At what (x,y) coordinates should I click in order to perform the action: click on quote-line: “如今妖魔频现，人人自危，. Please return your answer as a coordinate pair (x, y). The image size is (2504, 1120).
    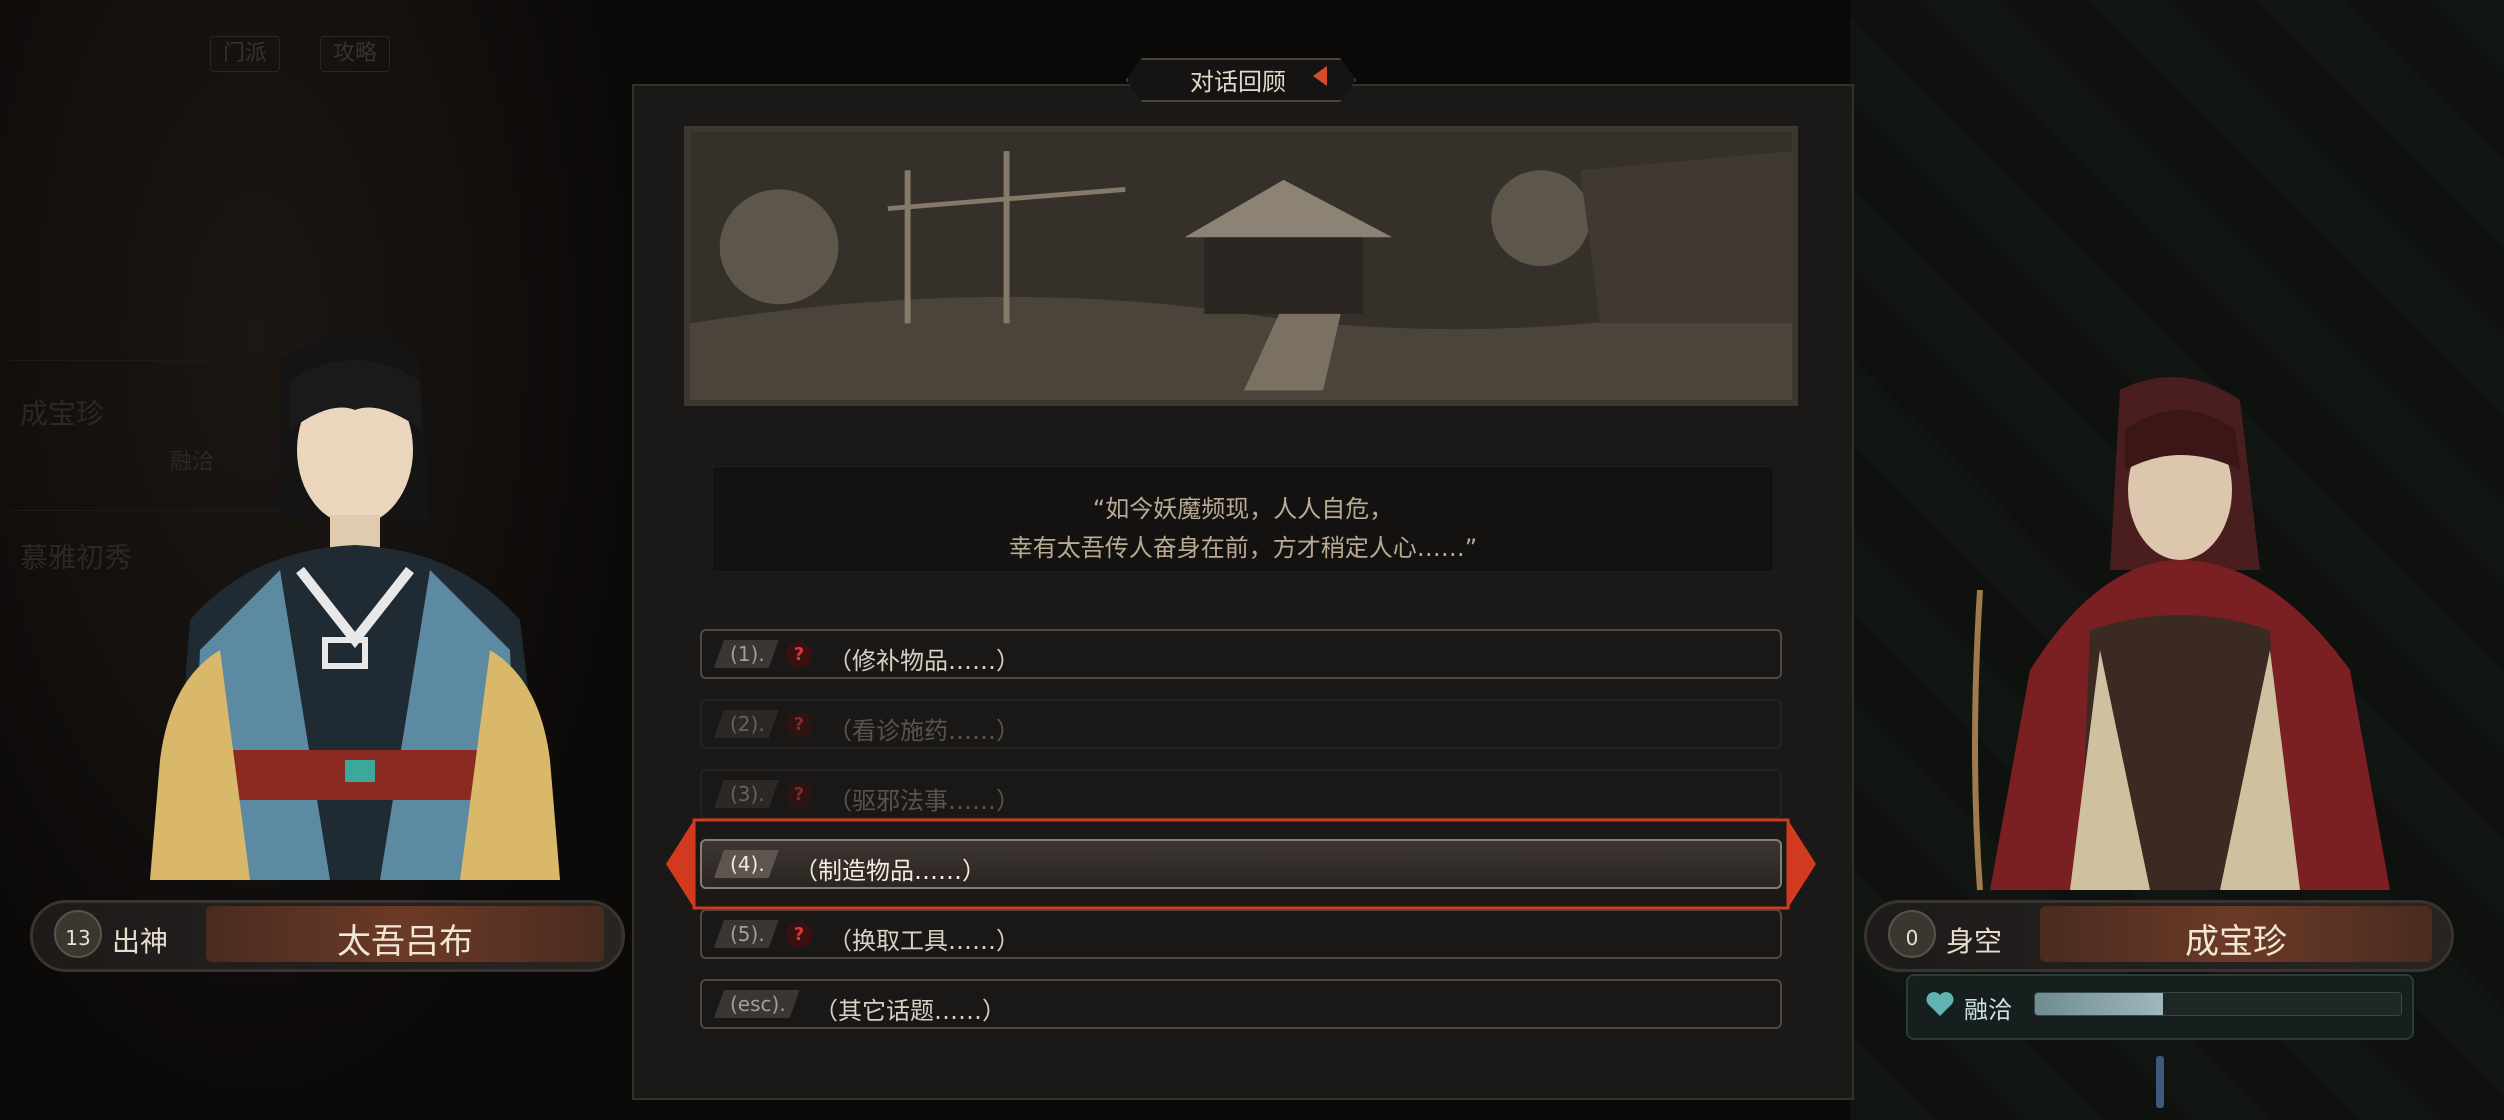
    Looking at the image, I should click on (1243, 509).